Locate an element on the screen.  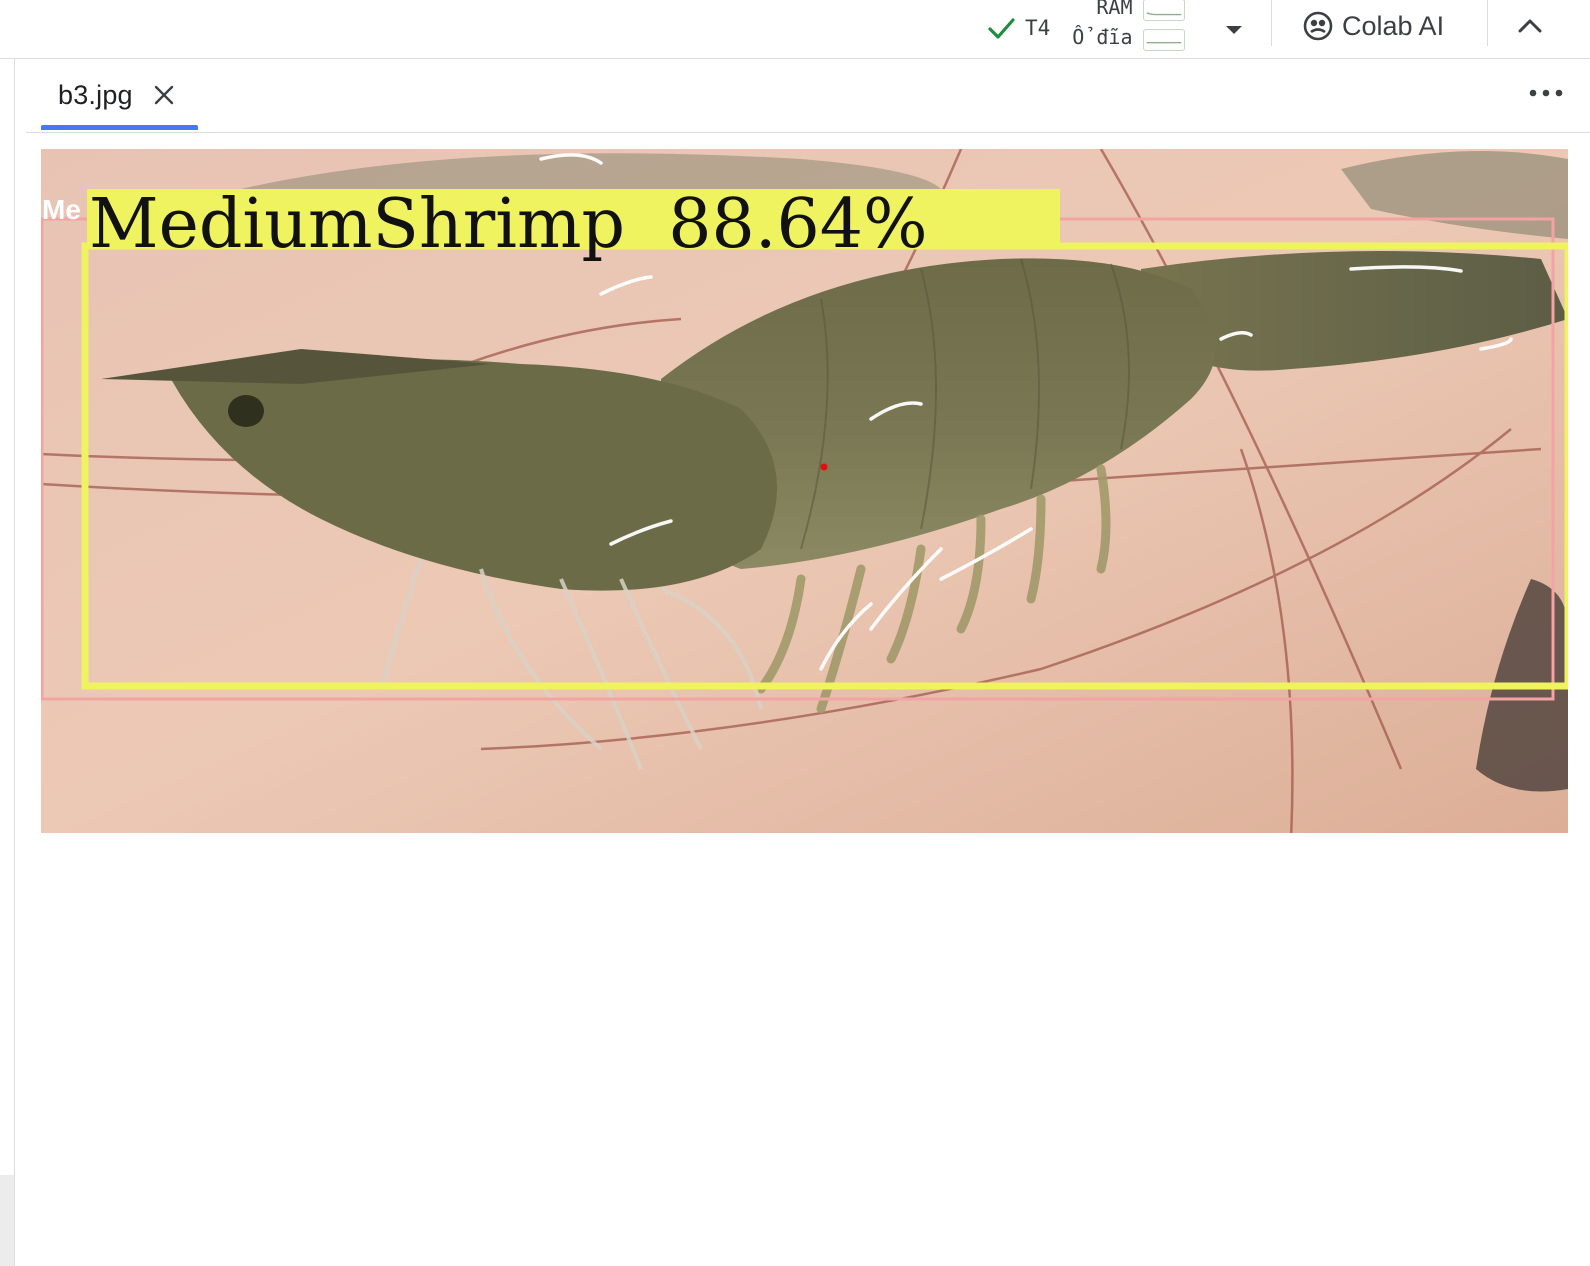
ram-label: RAM is located at coordinates (1114, 9).